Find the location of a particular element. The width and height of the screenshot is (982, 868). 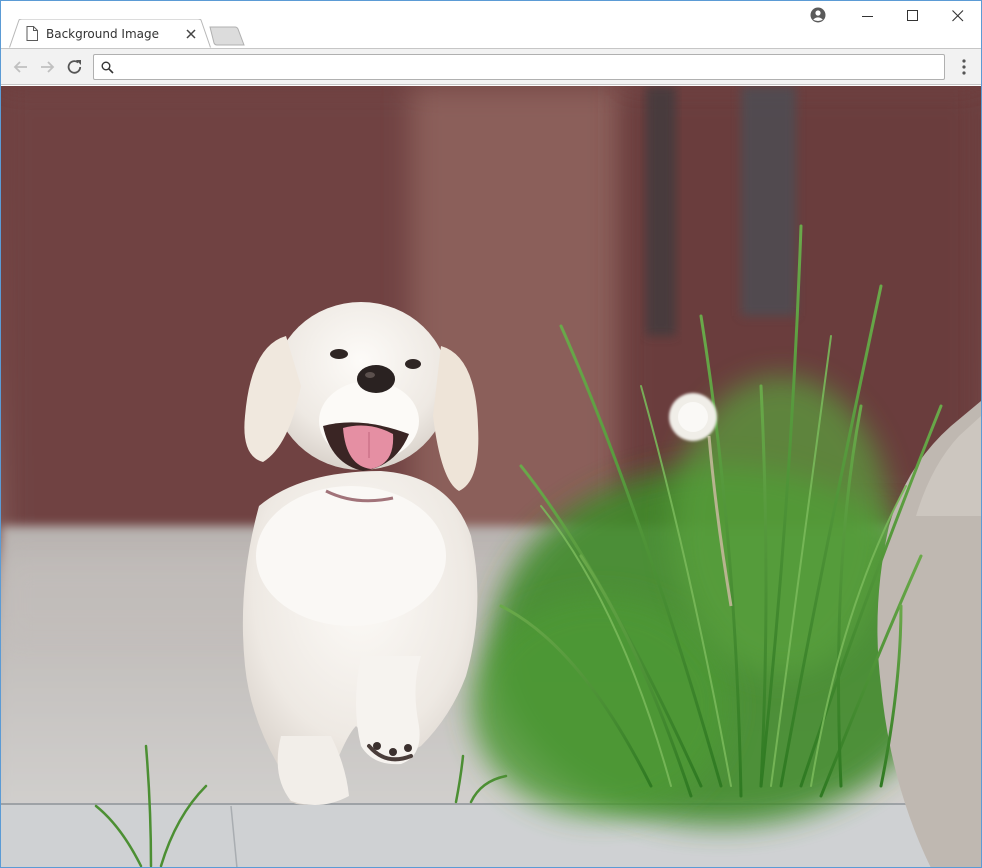

profile-icon is located at coordinates (818, 15).